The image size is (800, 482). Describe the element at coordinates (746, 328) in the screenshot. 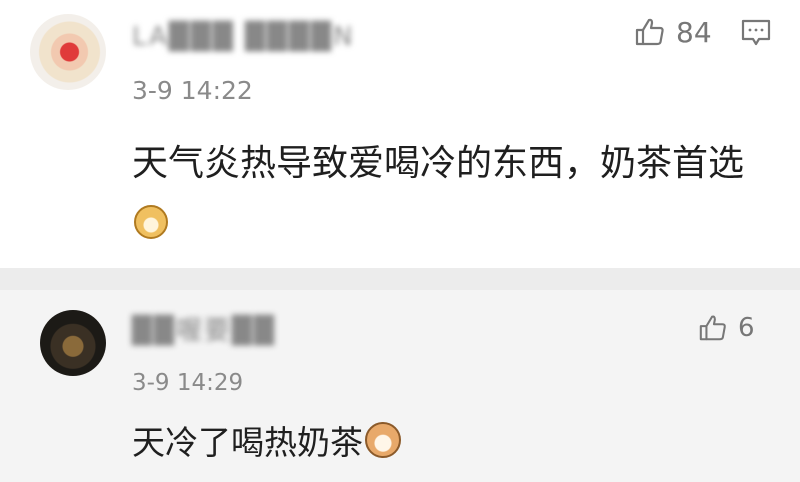

I see `like-count: 6` at that location.